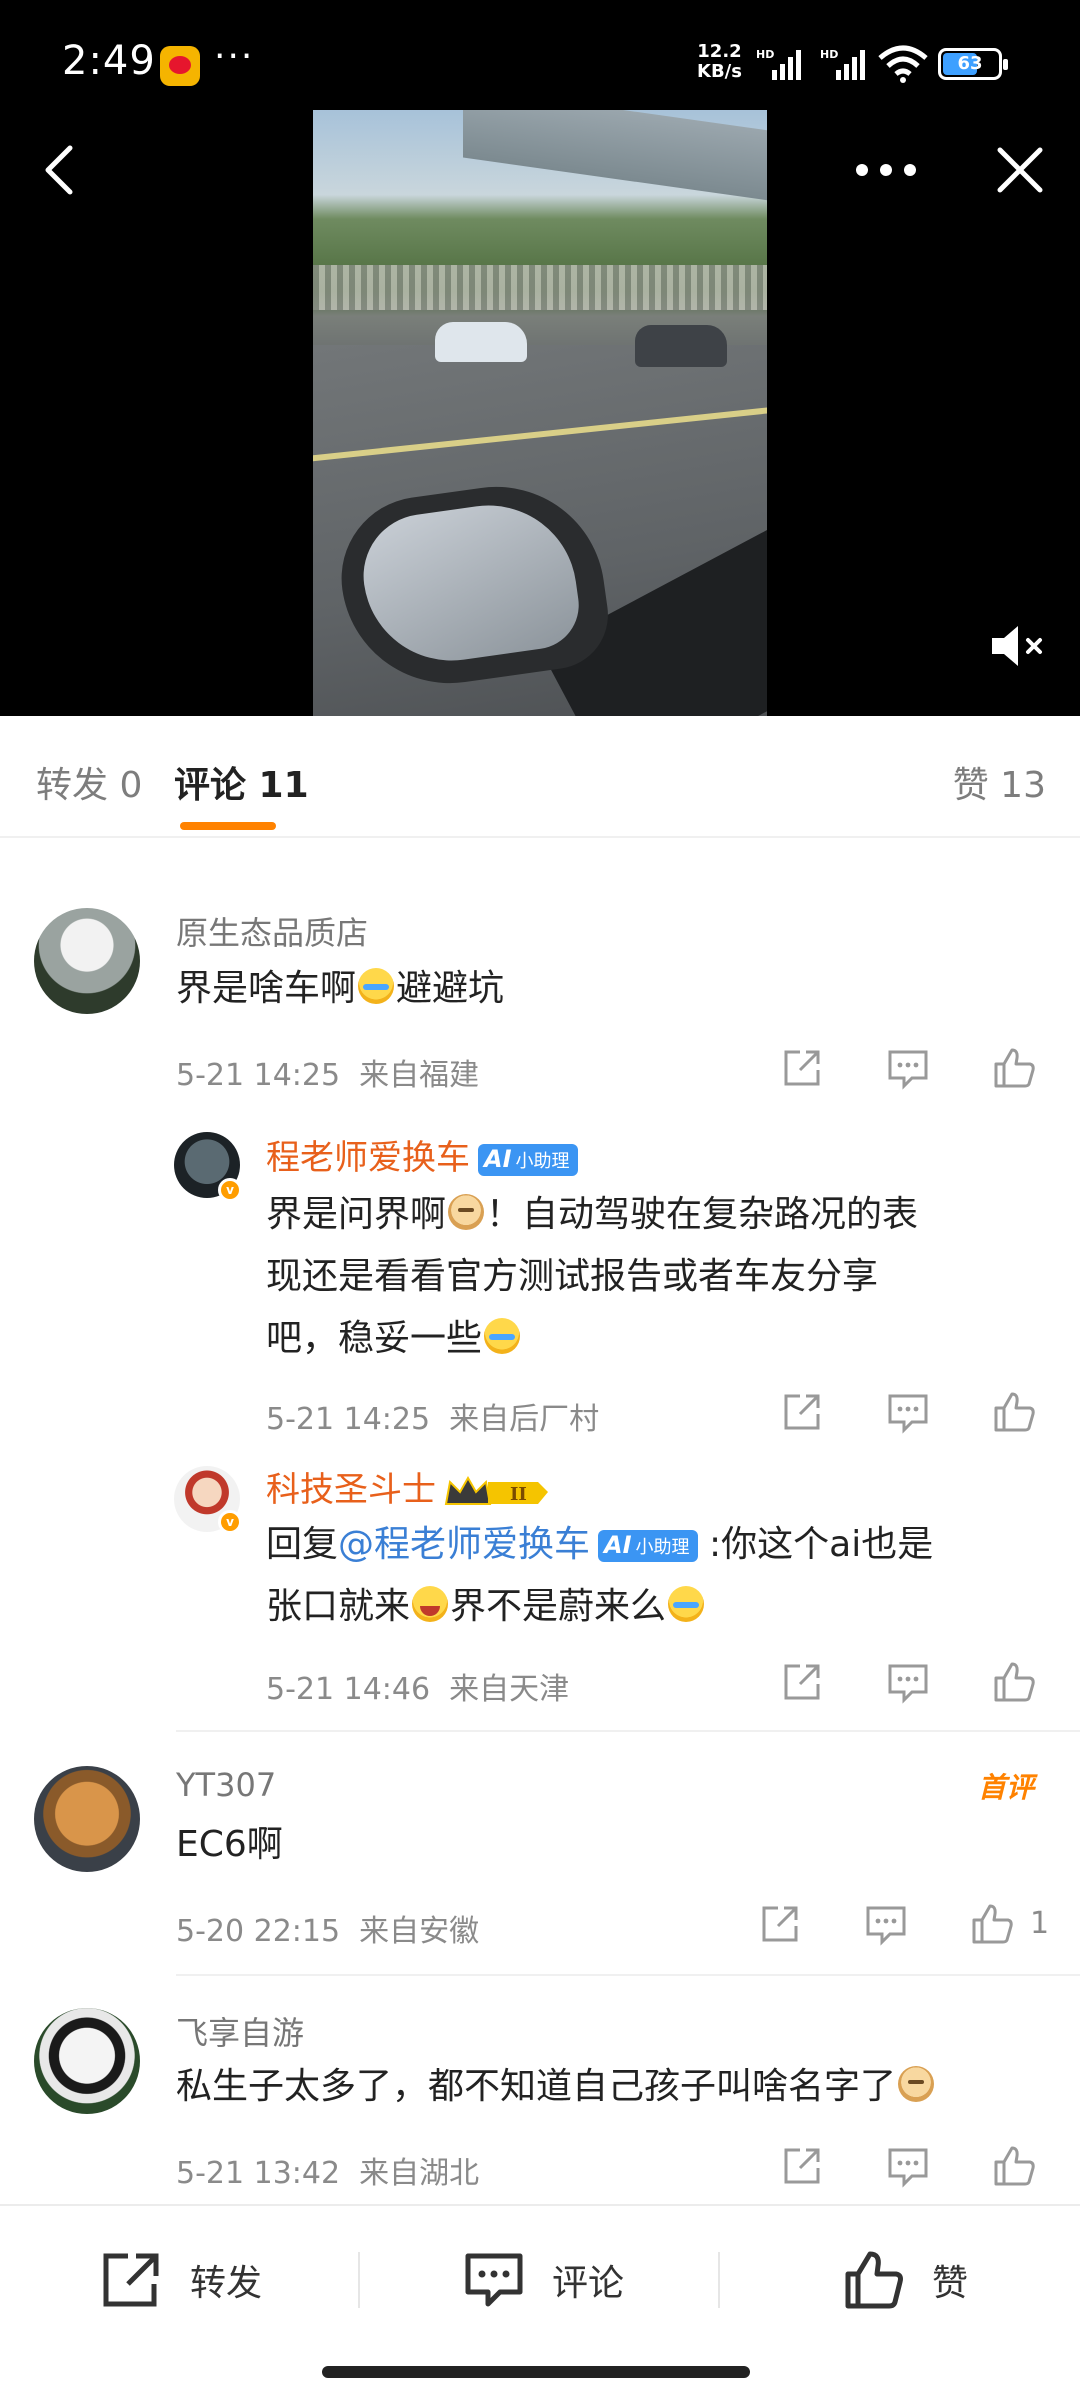  Describe the element at coordinates (229, 1844) in the screenshot. I see `comment-text: EC6啊` at that location.